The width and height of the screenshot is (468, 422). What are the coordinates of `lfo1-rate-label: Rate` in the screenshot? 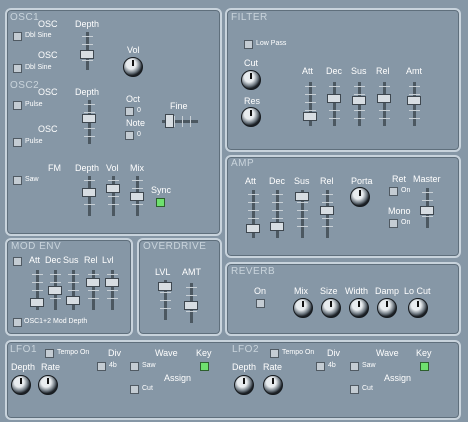 It's located at (51, 367).